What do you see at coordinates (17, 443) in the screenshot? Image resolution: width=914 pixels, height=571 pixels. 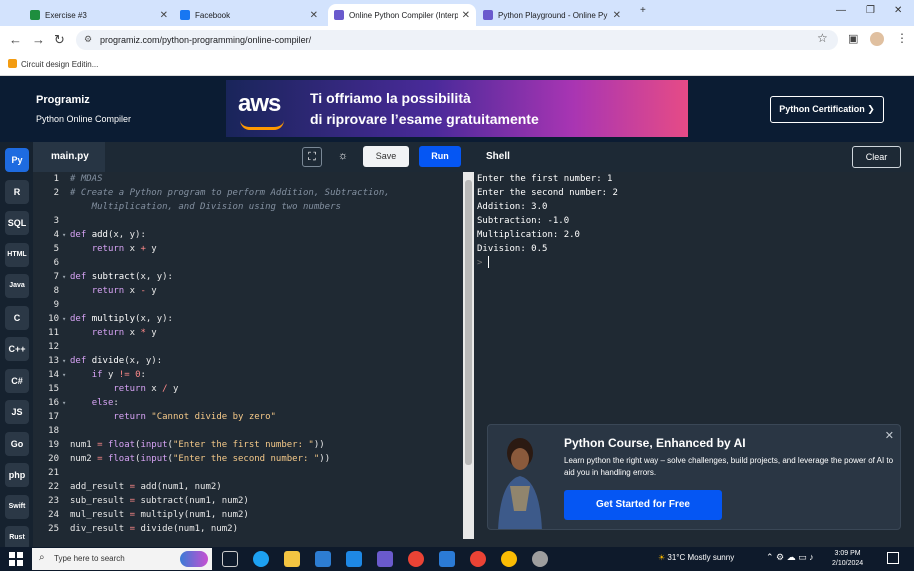 I see `language-icon: Go` at bounding box center [17, 443].